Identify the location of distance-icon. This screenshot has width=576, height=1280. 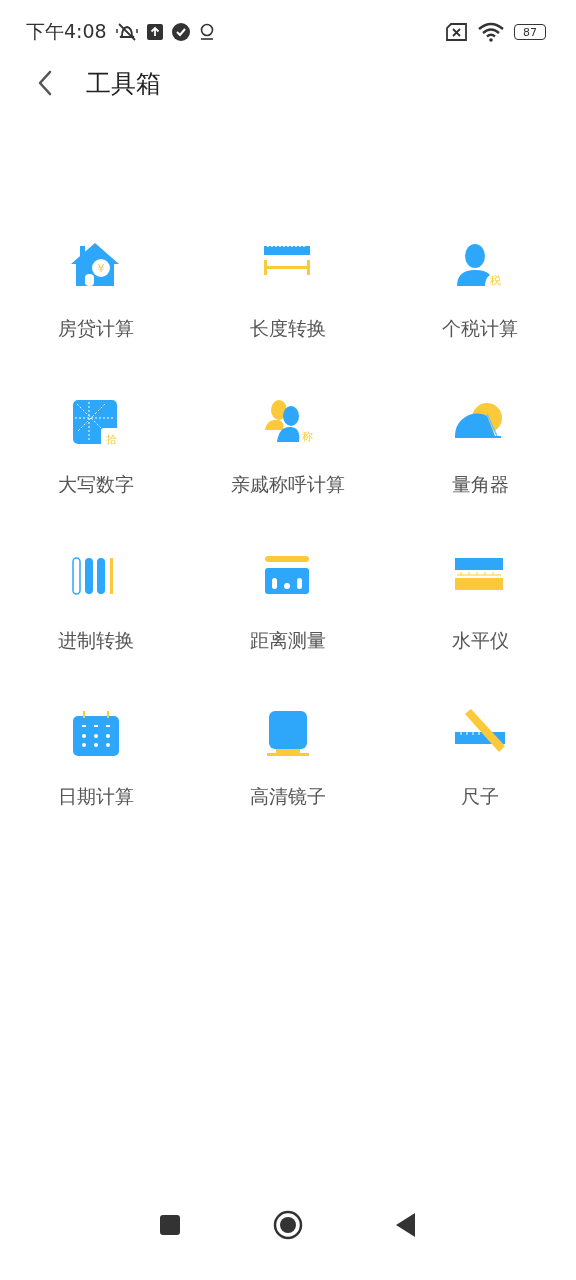
(287, 575).